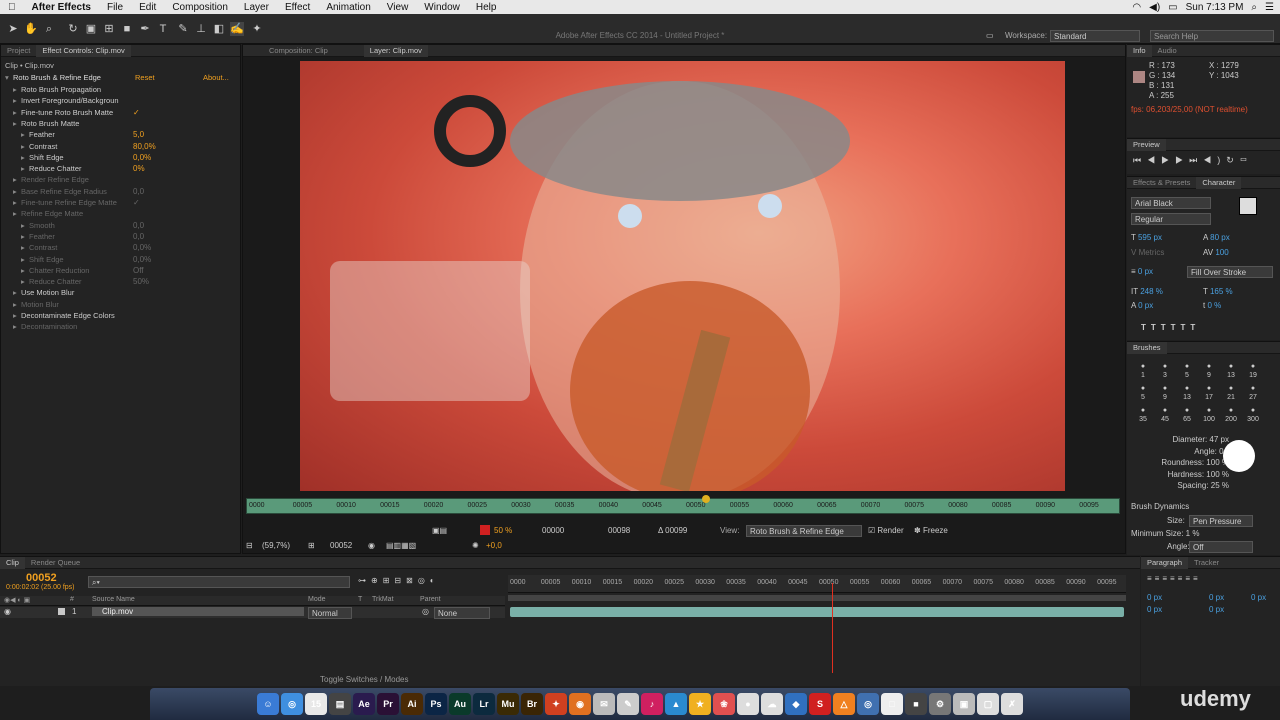 The height and width of the screenshot is (720, 1280). I want to click on dock-app-icon: Br, so click(532, 704).